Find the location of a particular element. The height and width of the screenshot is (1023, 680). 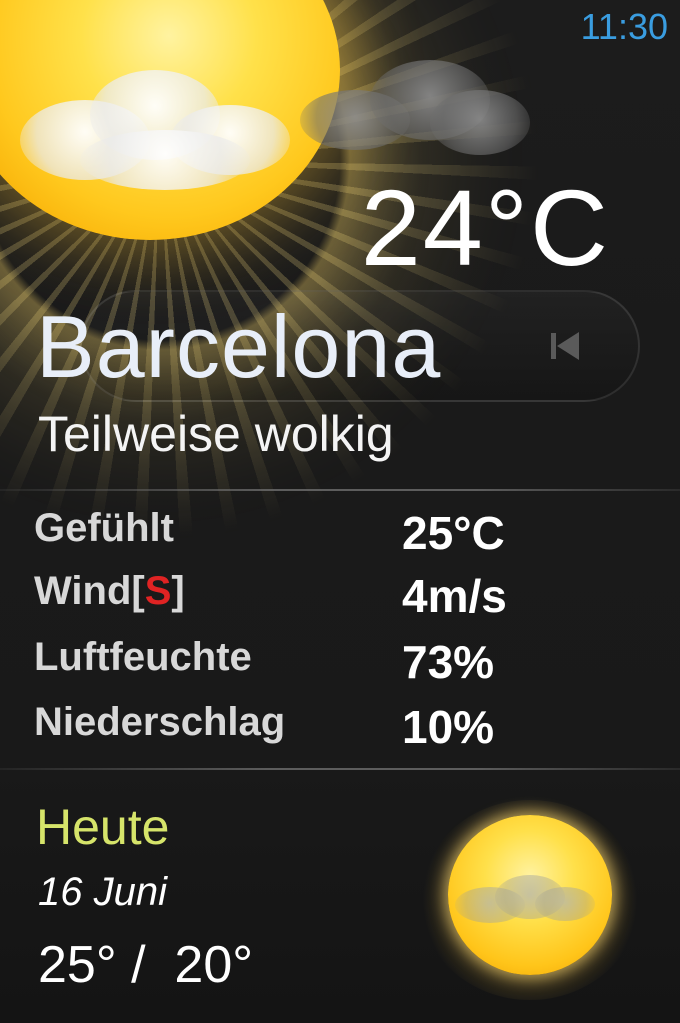

forecast-weather-icon is located at coordinates (540, 901).